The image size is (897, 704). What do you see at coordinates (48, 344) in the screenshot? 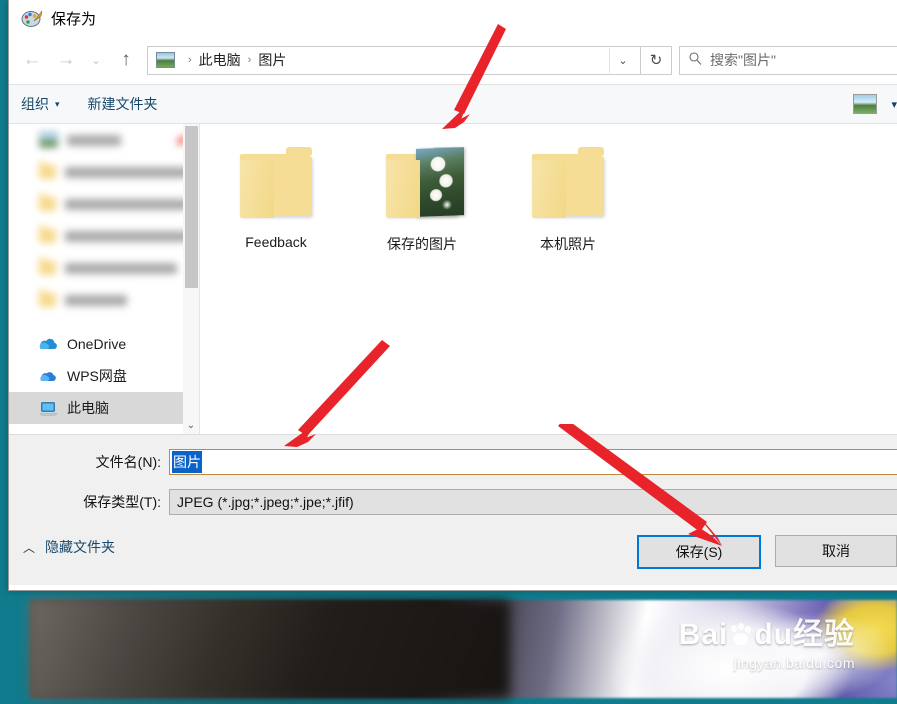
I see `onedrive-icon` at bounding box center [48, 344].